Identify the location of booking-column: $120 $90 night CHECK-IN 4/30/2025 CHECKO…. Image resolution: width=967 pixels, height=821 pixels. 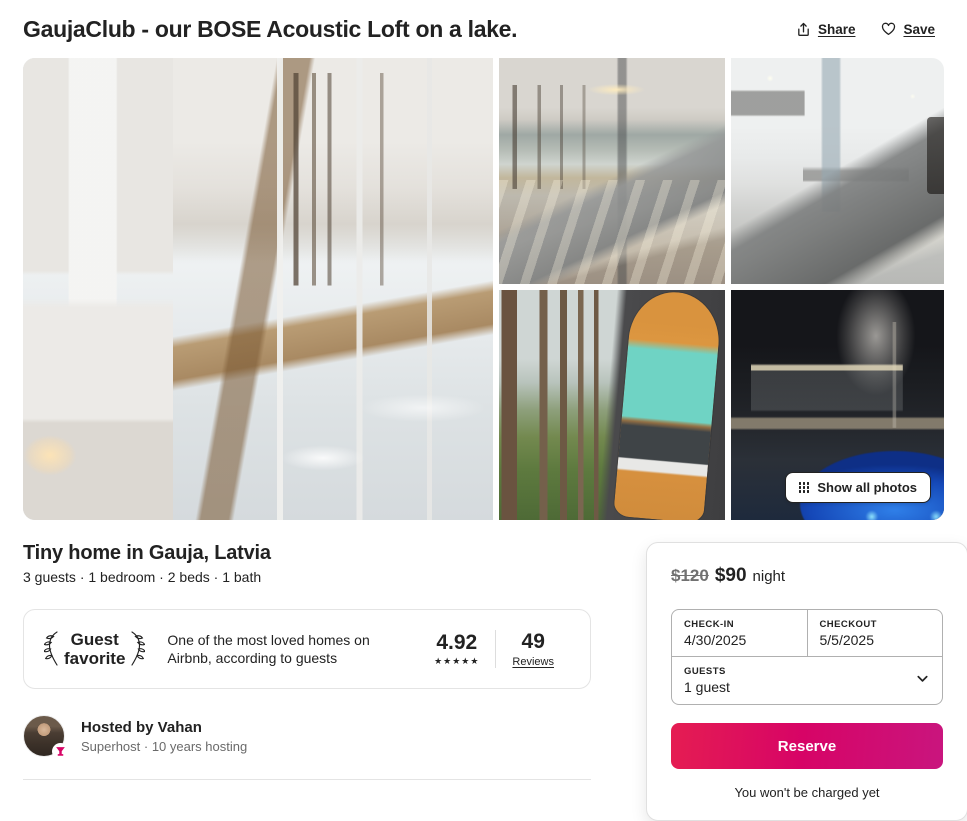
(779, 681).